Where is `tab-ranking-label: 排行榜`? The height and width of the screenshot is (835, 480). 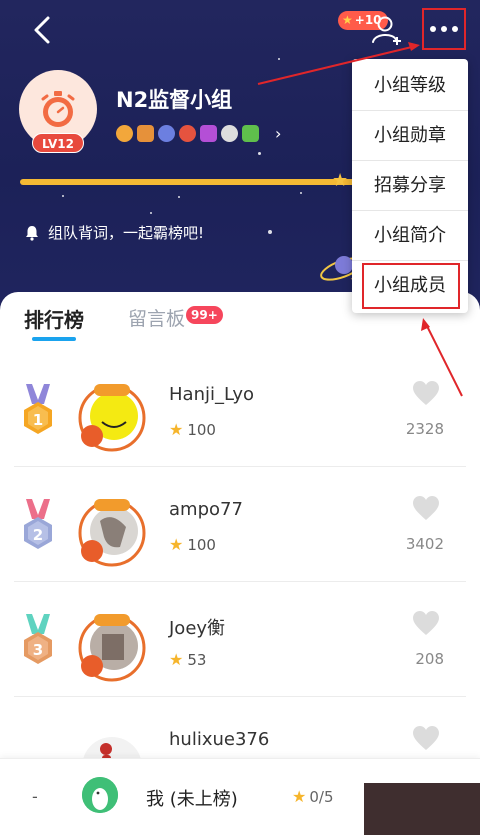 tab-ranking-label: 排行榜 is located at coordinates (54, 320).